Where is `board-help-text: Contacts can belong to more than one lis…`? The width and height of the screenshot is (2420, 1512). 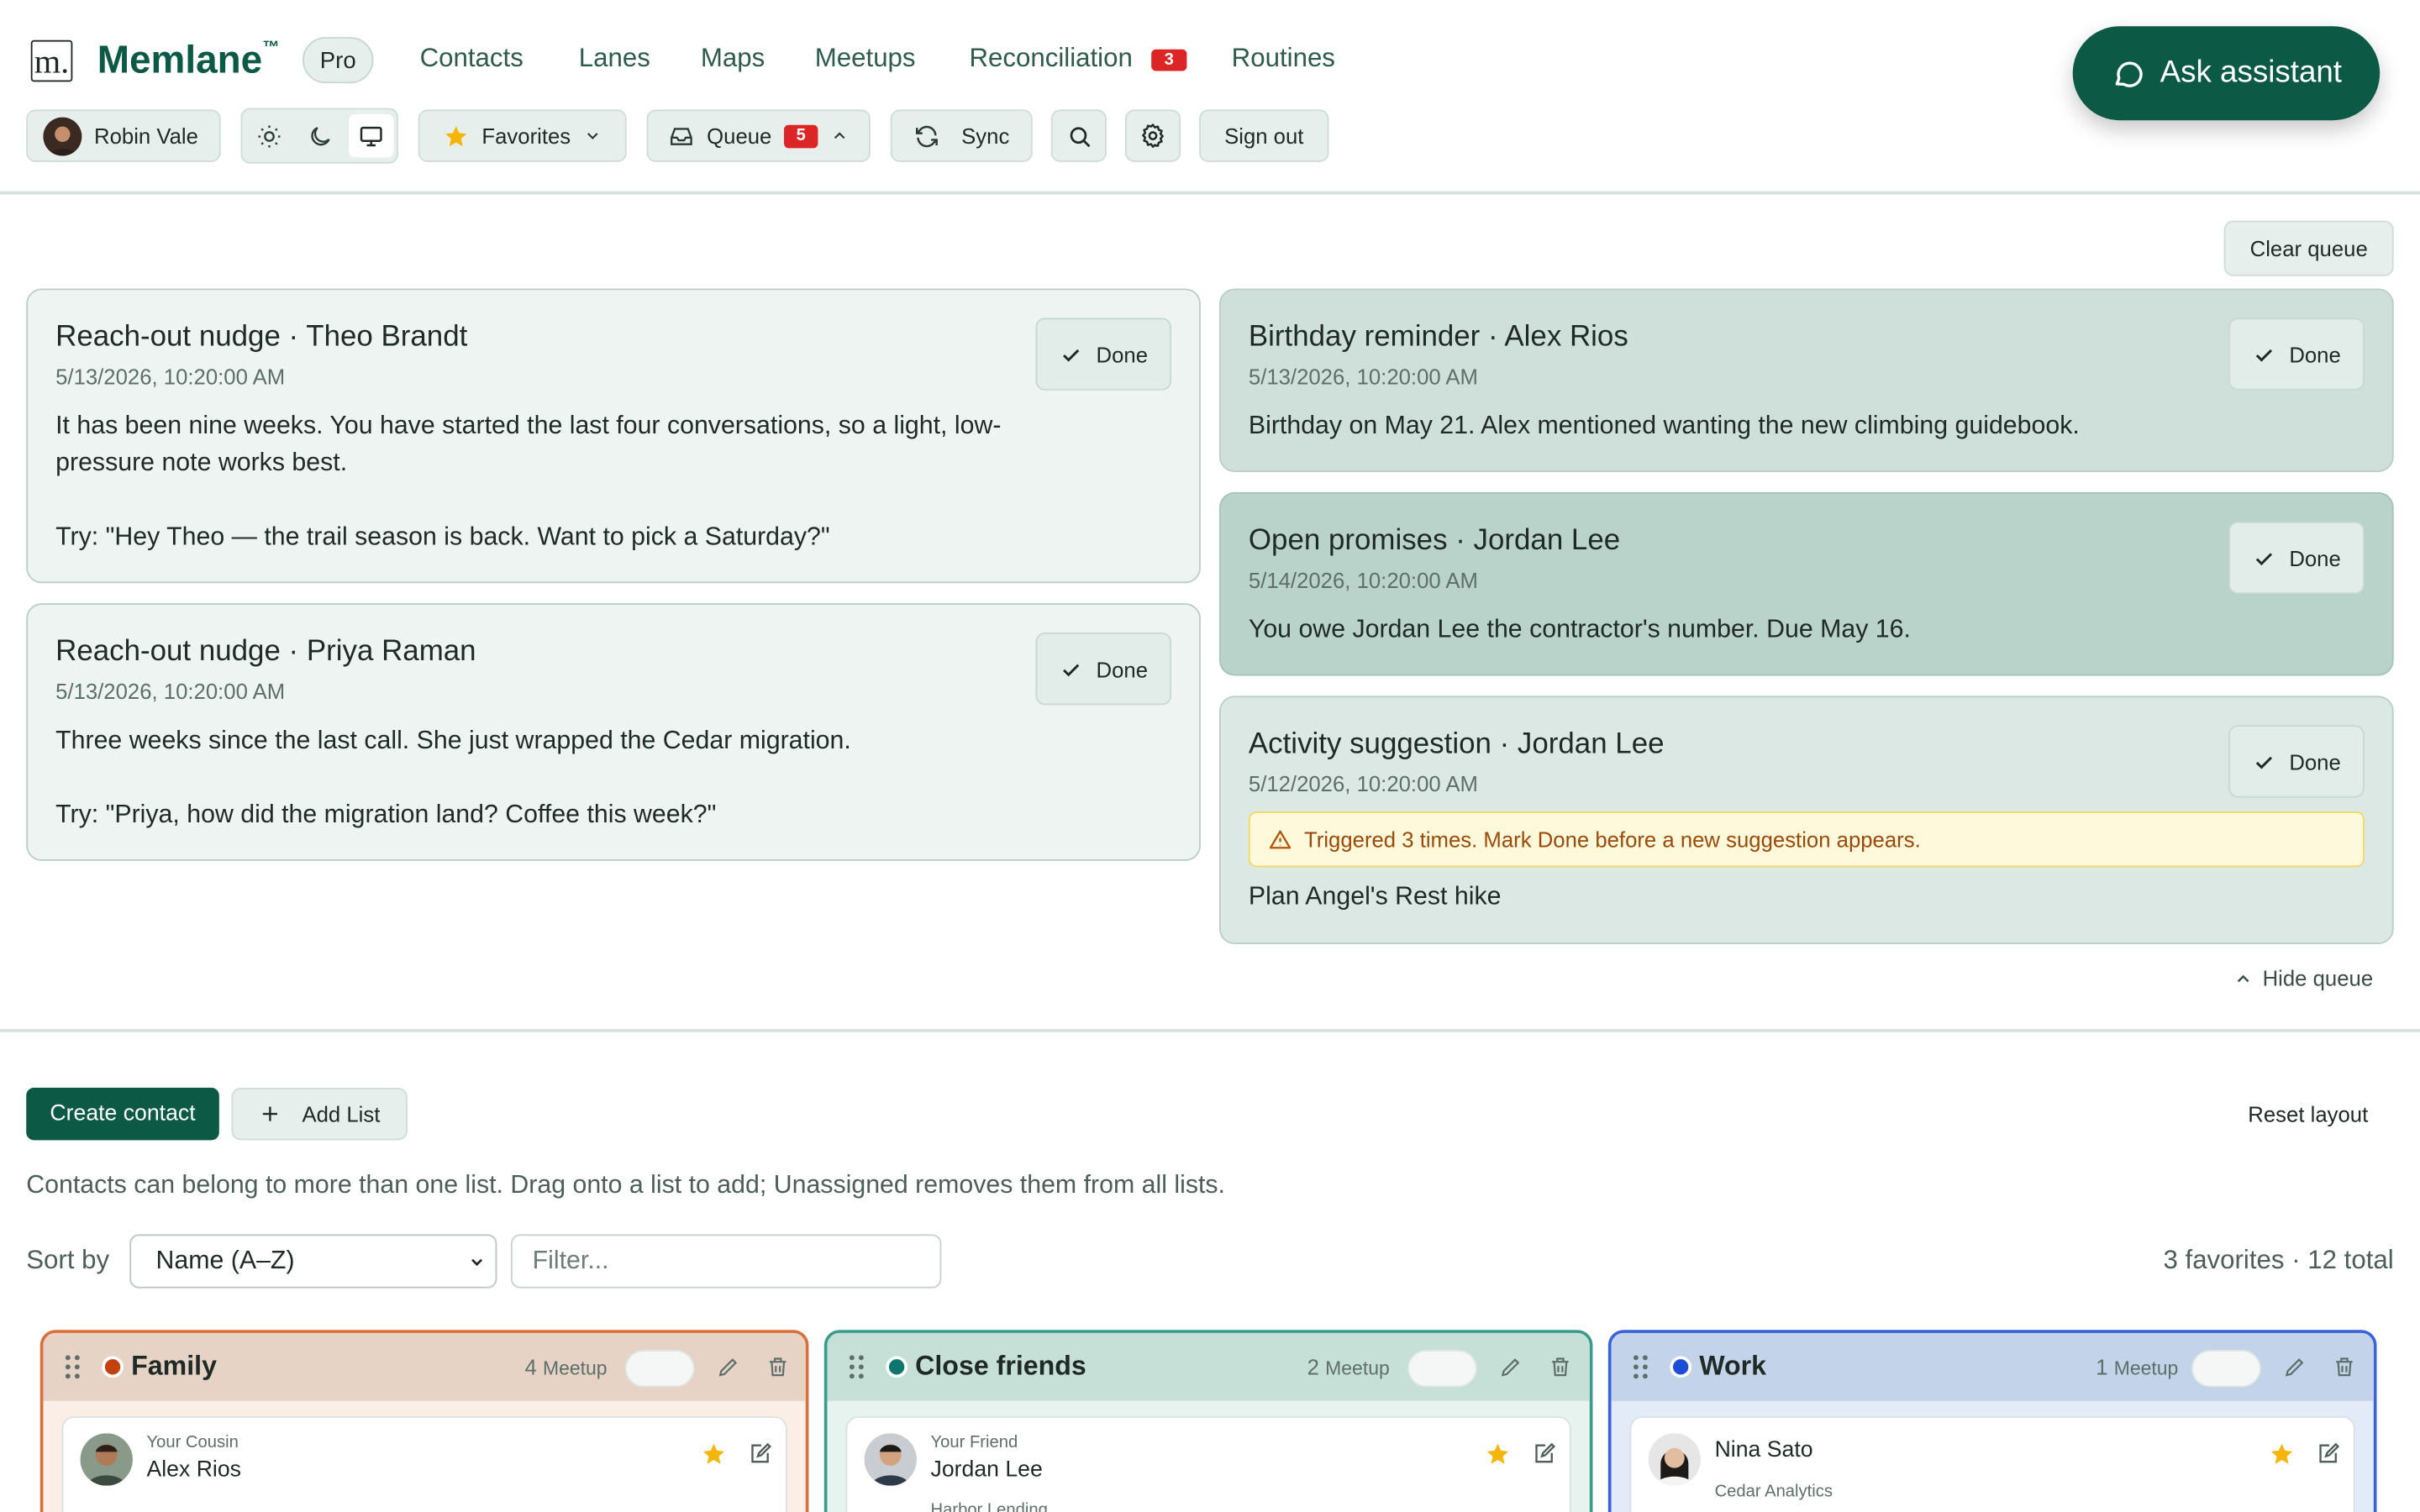 board-help-text: Contacts can belong to more than one lis… is located at coordinates (626, 1185).